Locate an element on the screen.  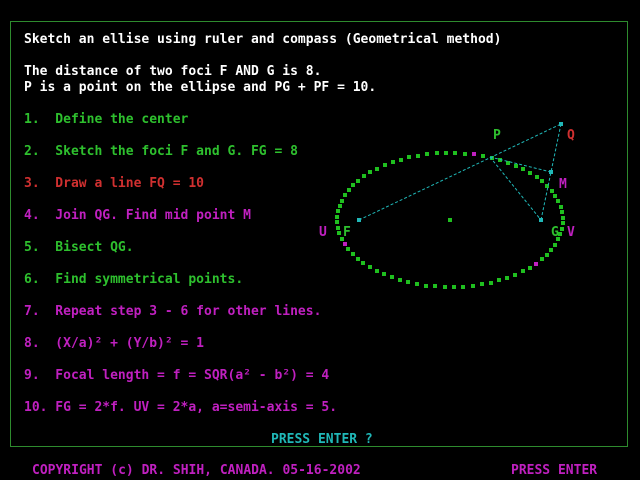
label-f: F is located at coordinates (347, 232).